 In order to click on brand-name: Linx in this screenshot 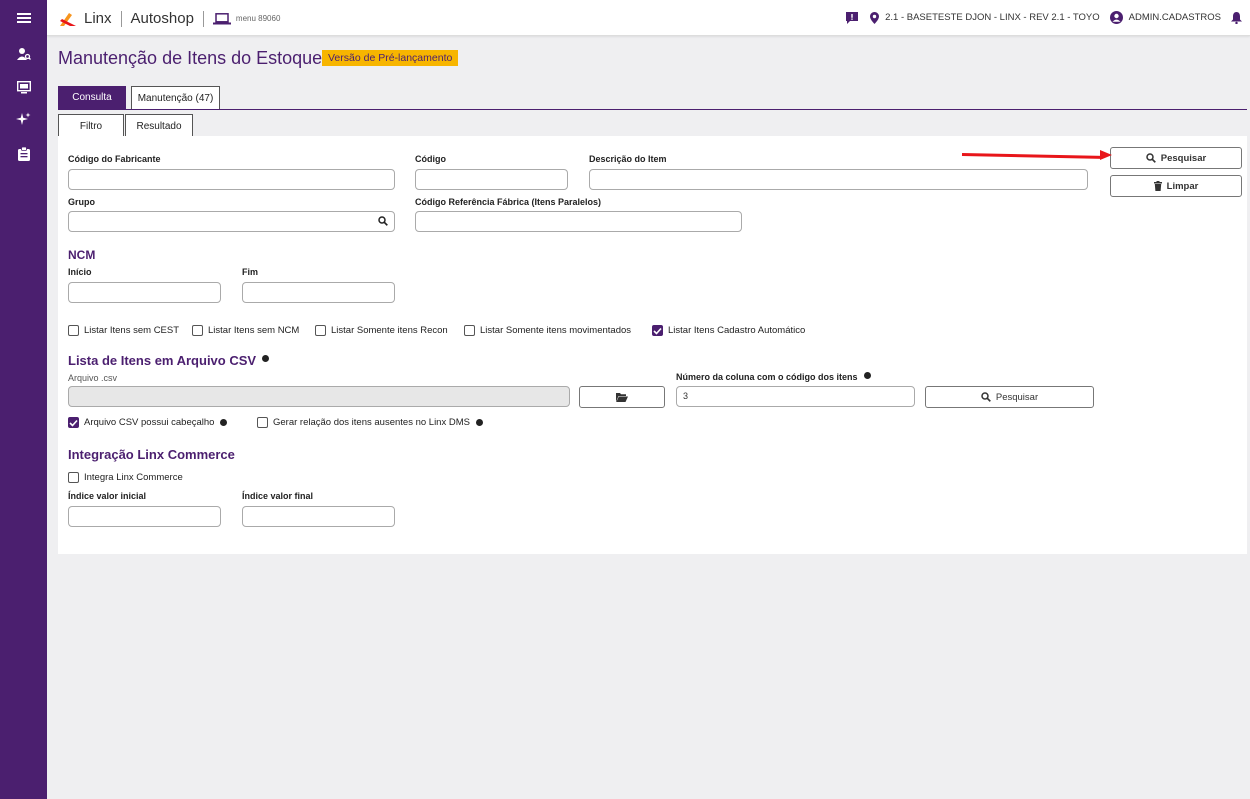, I will do `click(98, 18)`.